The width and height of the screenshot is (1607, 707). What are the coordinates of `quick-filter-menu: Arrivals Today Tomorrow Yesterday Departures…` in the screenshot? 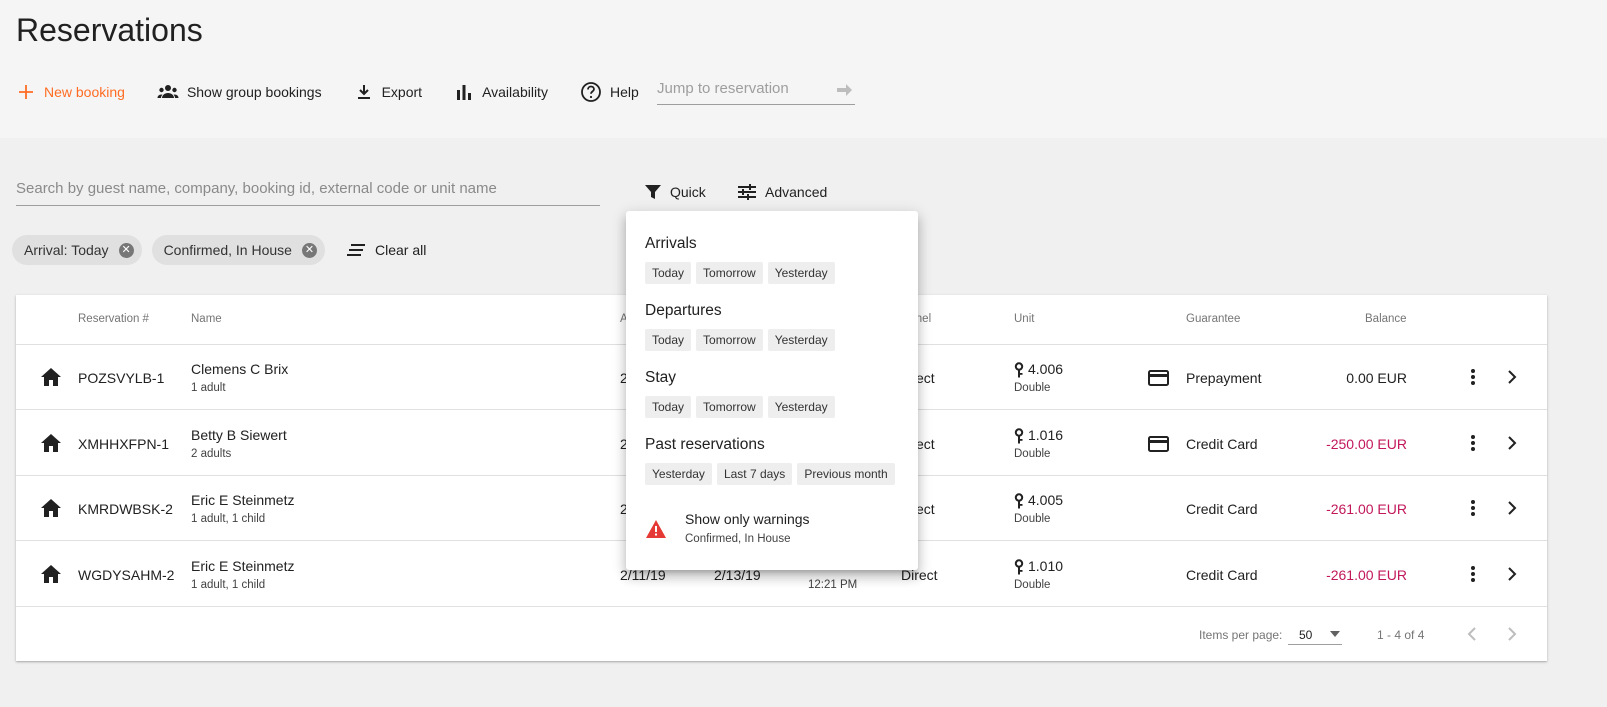 It's located at (772, 390).